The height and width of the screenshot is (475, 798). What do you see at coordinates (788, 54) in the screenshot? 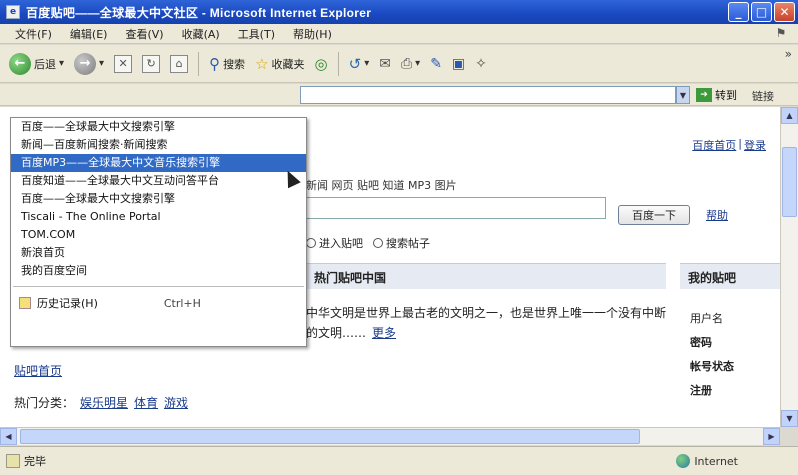
I see `toolbar-overflow-icon: »` at bounding box center [788, 54].